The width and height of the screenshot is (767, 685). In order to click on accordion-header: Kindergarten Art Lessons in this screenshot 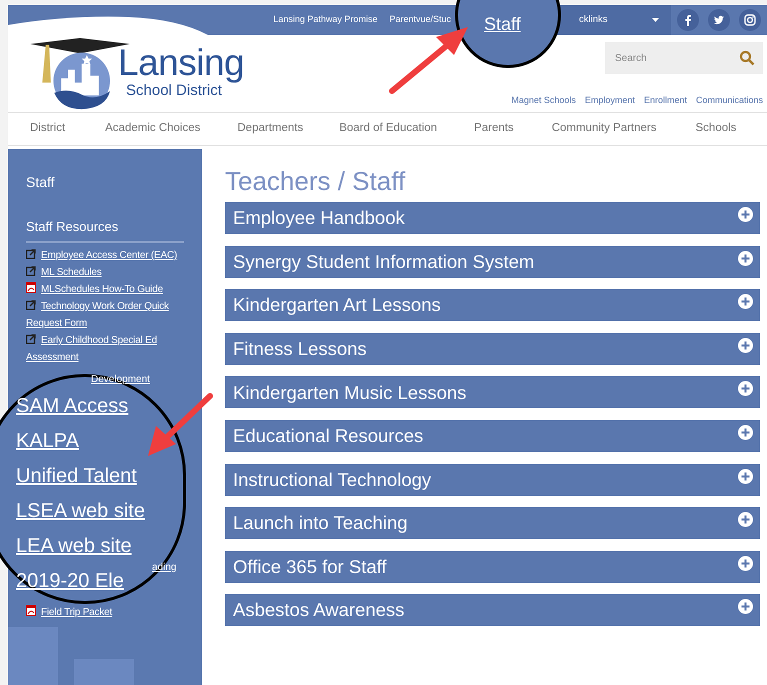, I will do `click(492, 305)`.